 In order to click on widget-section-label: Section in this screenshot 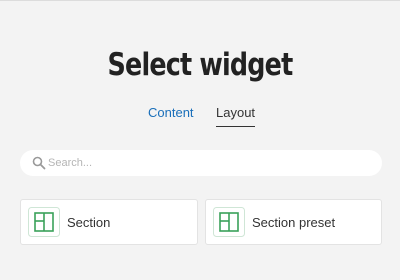, I will do `click(89, 222)`.